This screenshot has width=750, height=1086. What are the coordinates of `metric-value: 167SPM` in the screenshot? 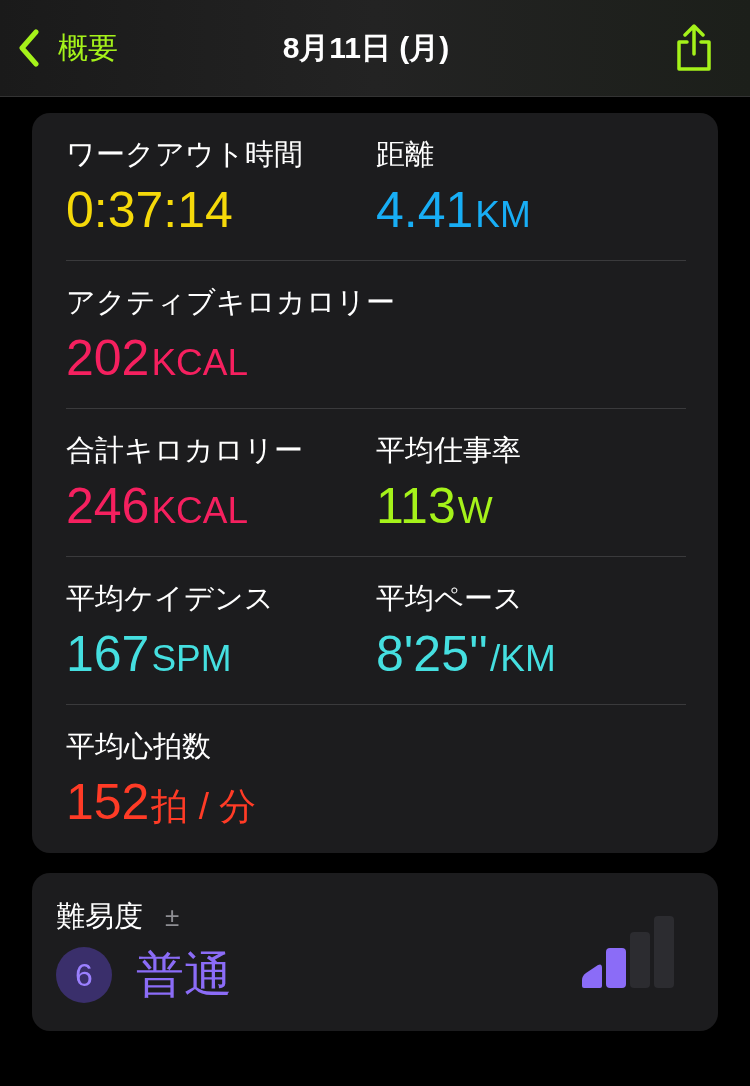 It's located at (149, 654).